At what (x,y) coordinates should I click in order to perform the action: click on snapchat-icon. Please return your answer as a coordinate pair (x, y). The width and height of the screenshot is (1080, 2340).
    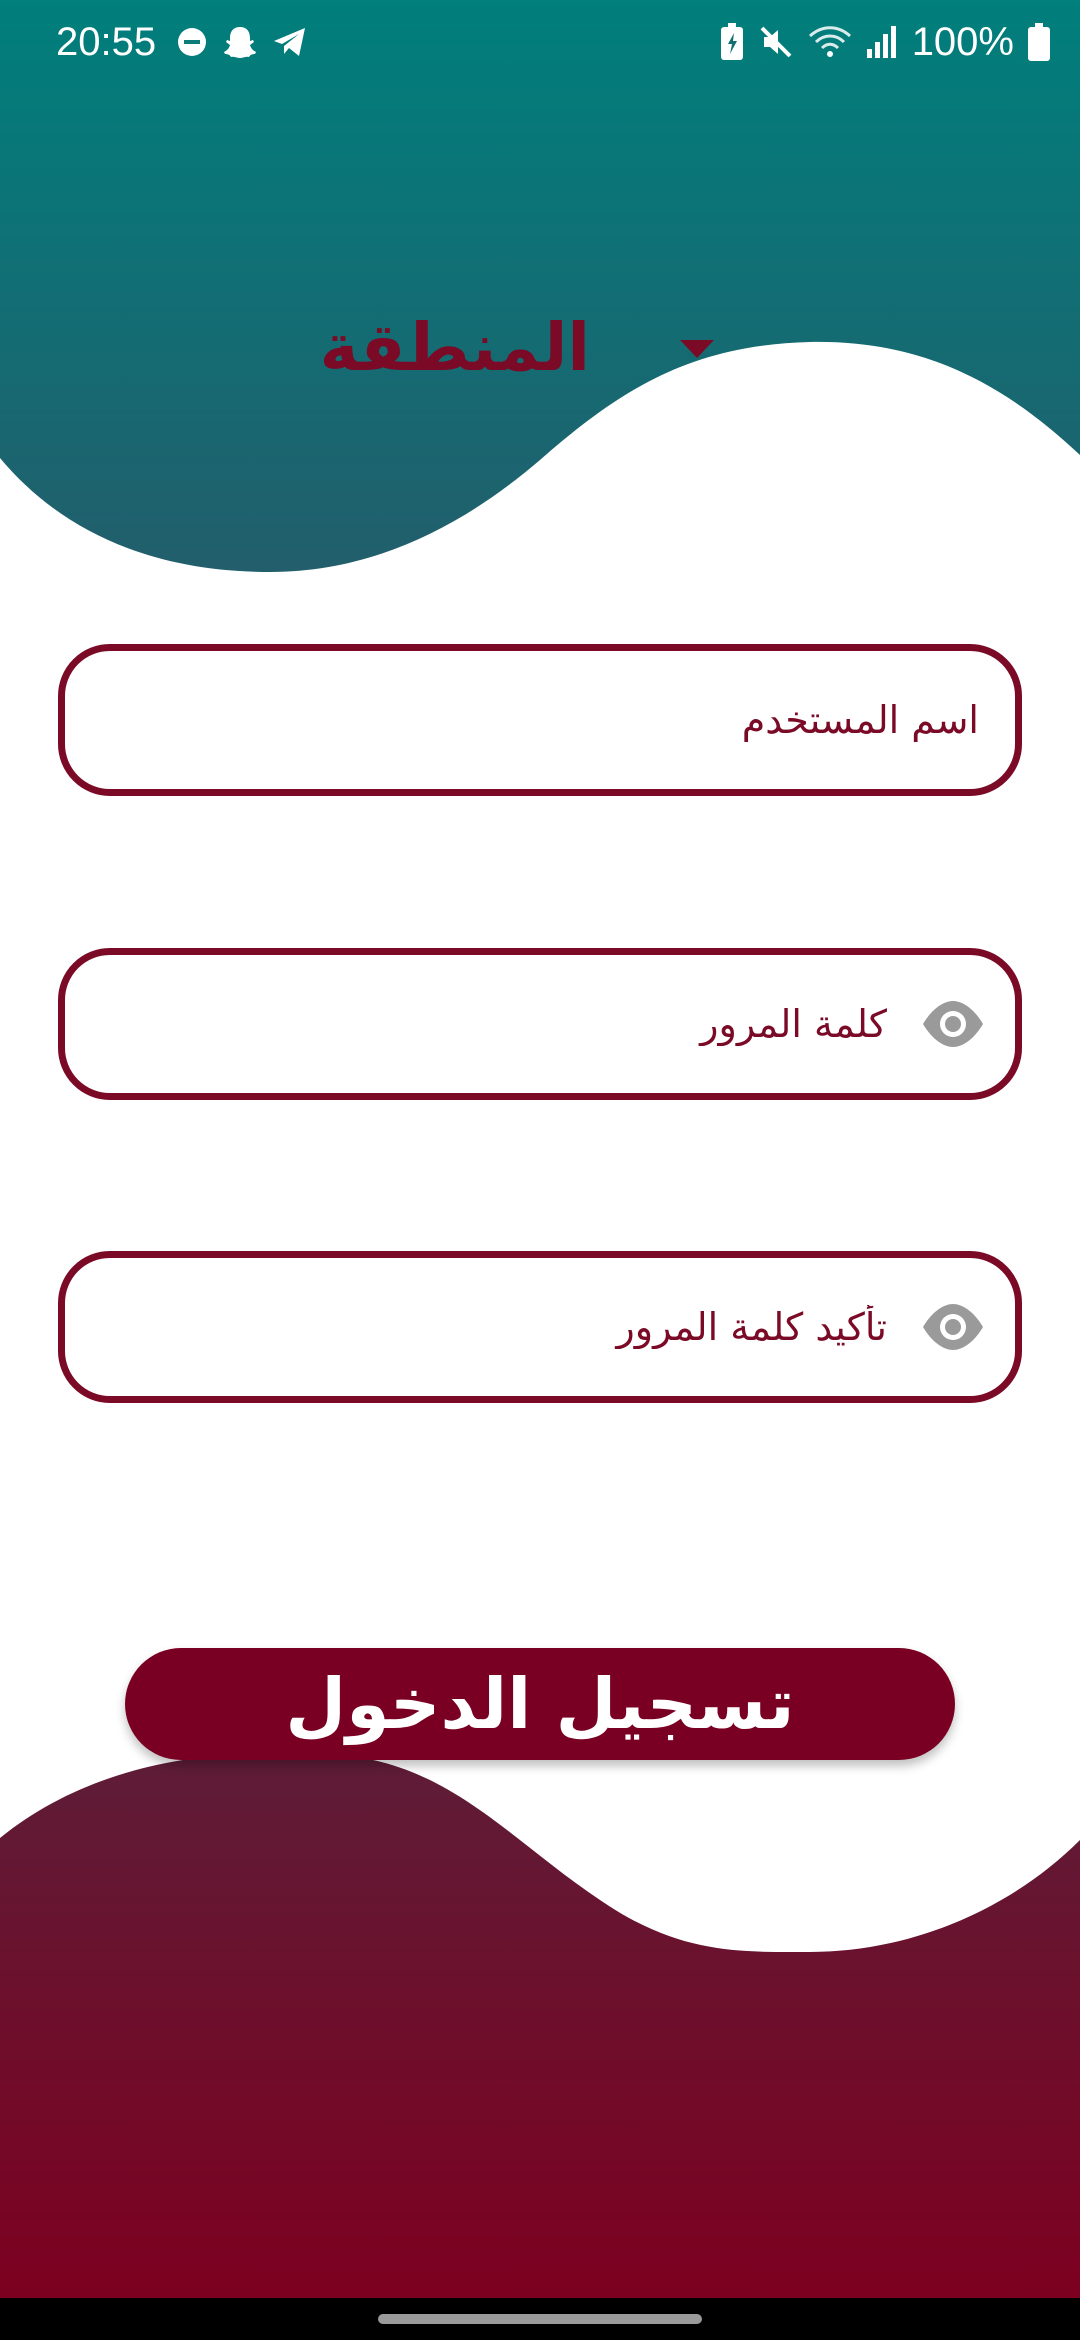
    Looking at the image, I should click on (240, 42).